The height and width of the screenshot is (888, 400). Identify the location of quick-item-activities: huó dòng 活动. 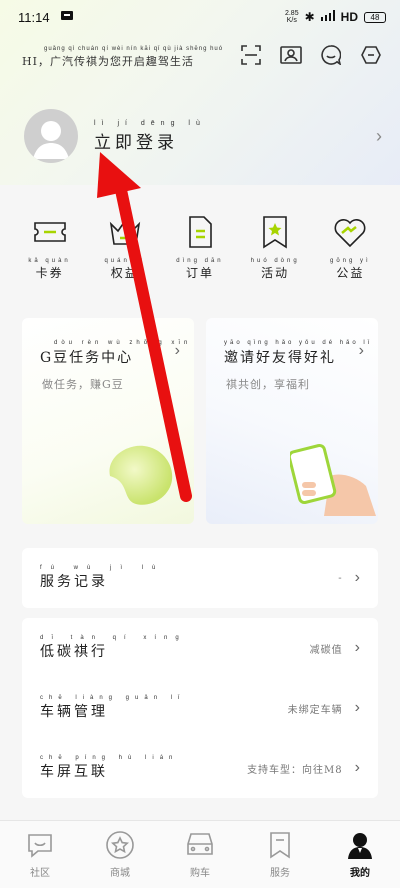
(275, 247).